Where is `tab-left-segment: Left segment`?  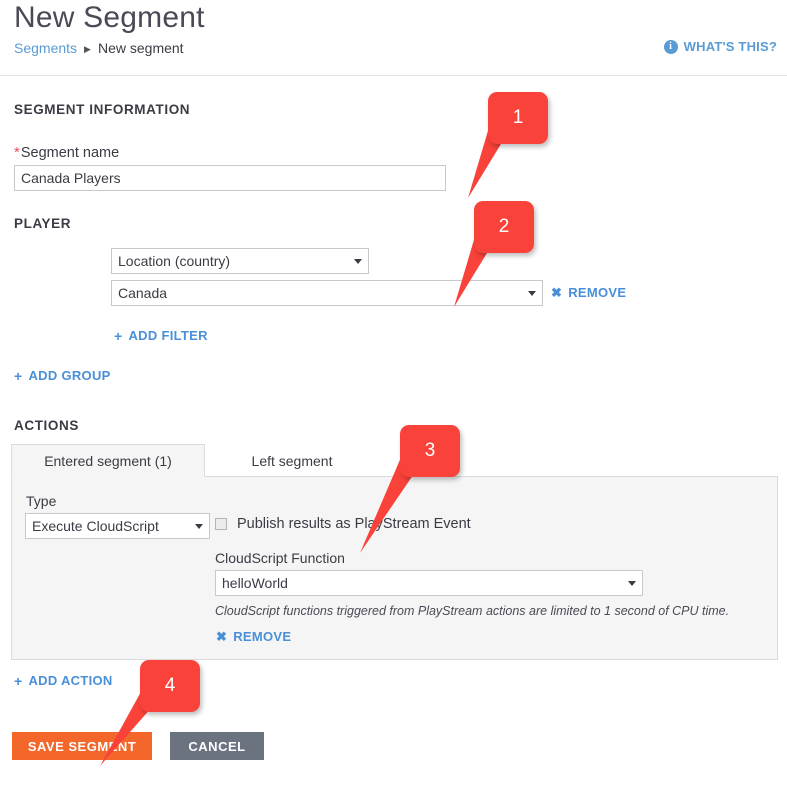 tab-left-segment: Left segment is located at coordinates (292, 460).